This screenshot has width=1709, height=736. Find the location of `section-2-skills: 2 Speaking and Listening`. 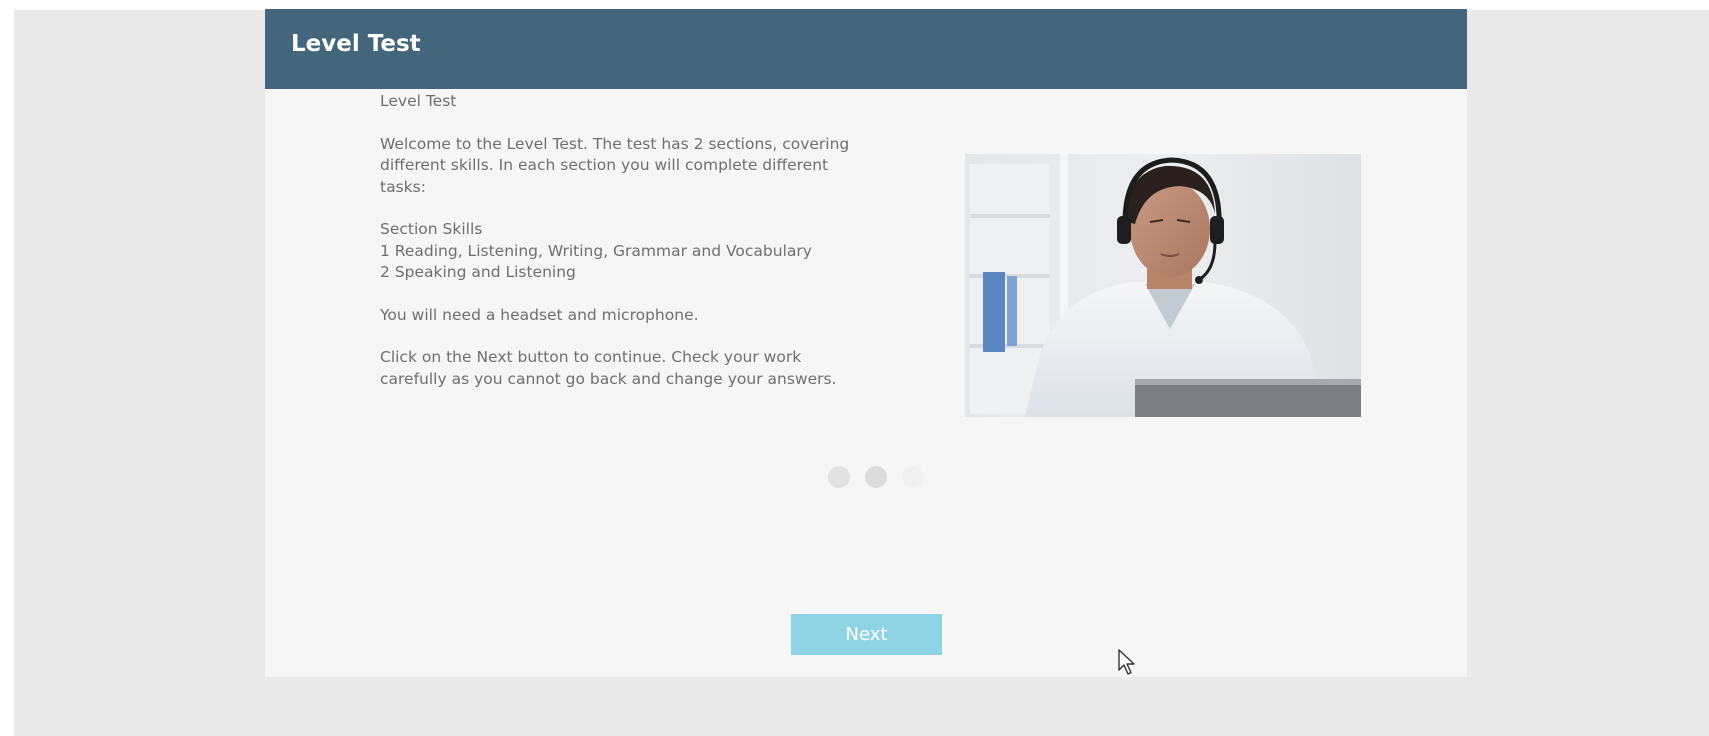

section-2-skills: 2 Speaking and Listening is located at coordinates (478, 272).